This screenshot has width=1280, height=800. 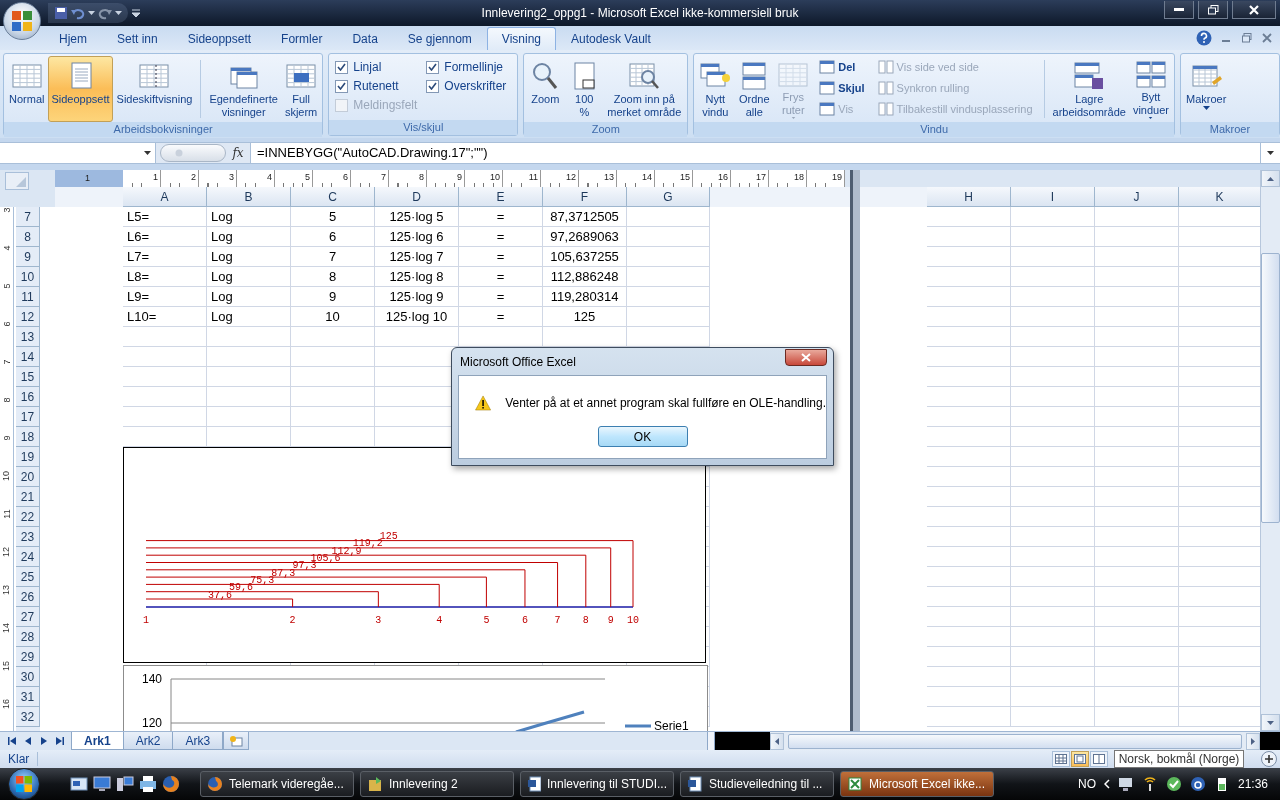 What do you see at coordinates (301, 89) in the screenshot?
I see `ribbon-button: Full skjerm` at bounding box center [301, 89].